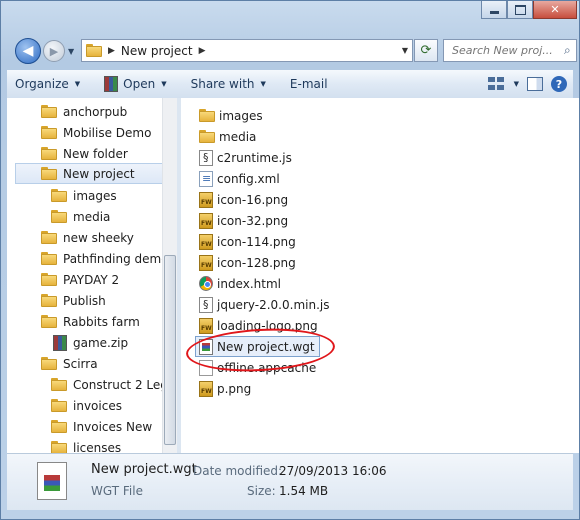 This screenshot has width=580, height=520. I want to click on tree-item-new-sheeky: new sheeky, so click(87, 237).